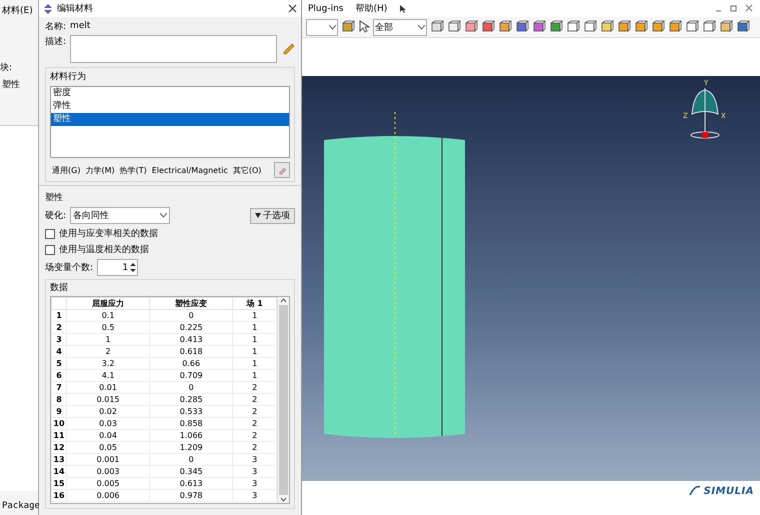 The image size is (760, 515). What do you see at coordinates (59, 376) in the screenshot?
I see `row-number: 6` at bounding box center [59, 376].